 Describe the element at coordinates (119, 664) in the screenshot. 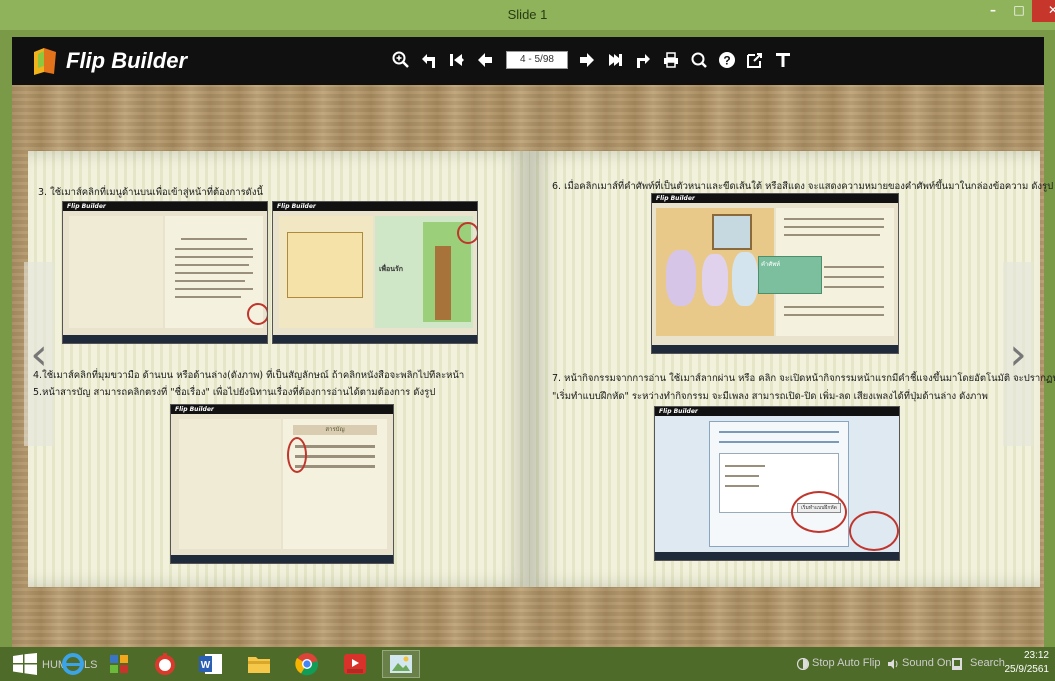

I see `apps-grid-icon` at that location.